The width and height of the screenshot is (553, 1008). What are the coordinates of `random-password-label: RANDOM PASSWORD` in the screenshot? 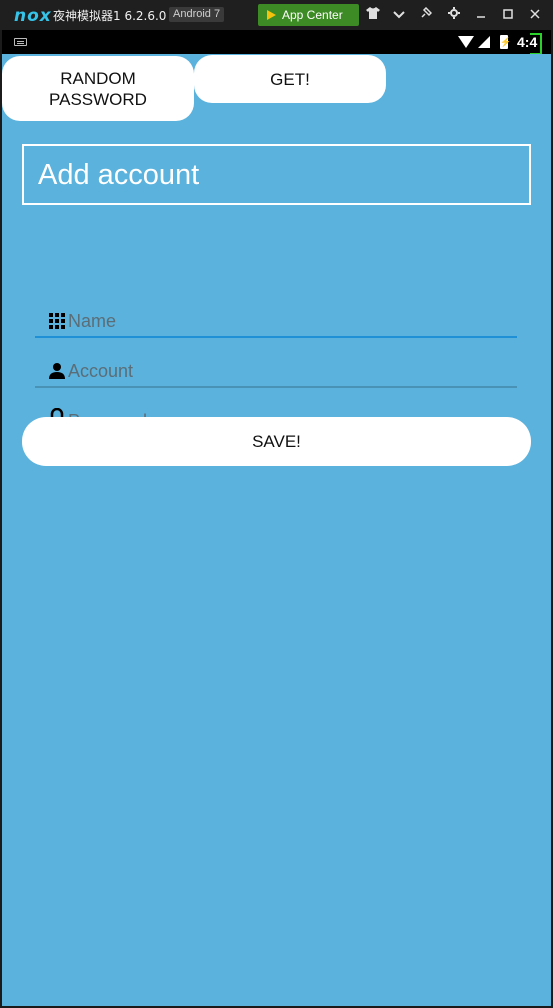 It's located at (98, 88).